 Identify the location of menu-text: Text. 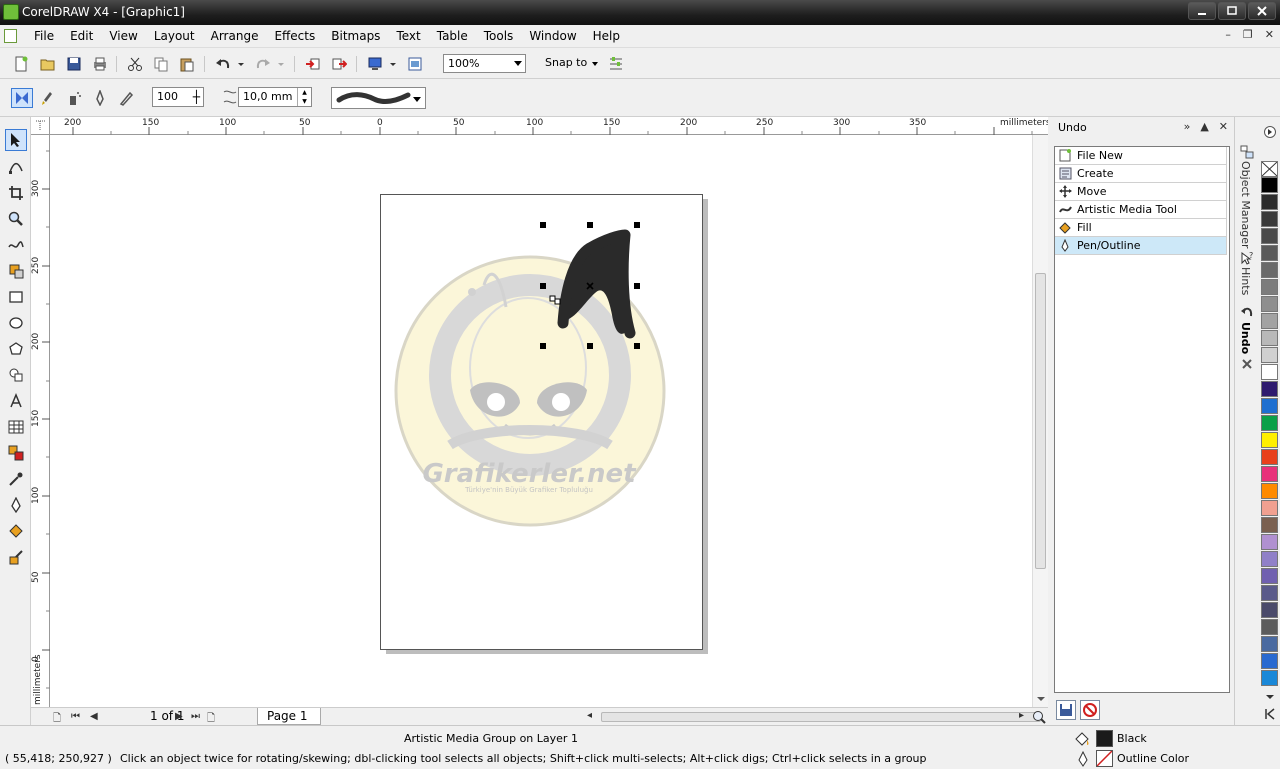
(408, 36).